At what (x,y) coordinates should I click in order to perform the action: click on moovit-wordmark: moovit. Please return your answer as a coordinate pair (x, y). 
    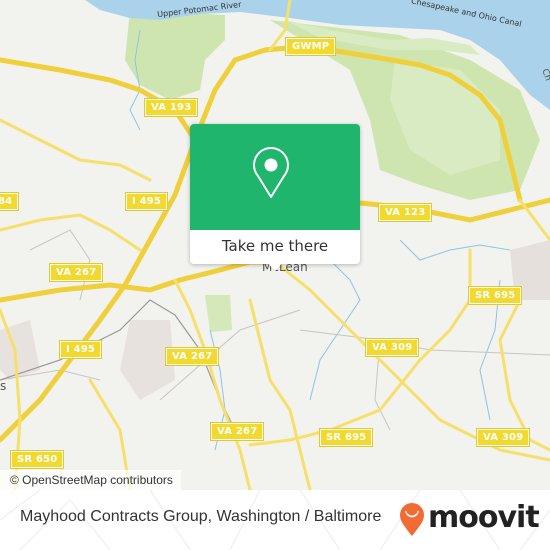
    Looking at the image, I should click on (484, 517).